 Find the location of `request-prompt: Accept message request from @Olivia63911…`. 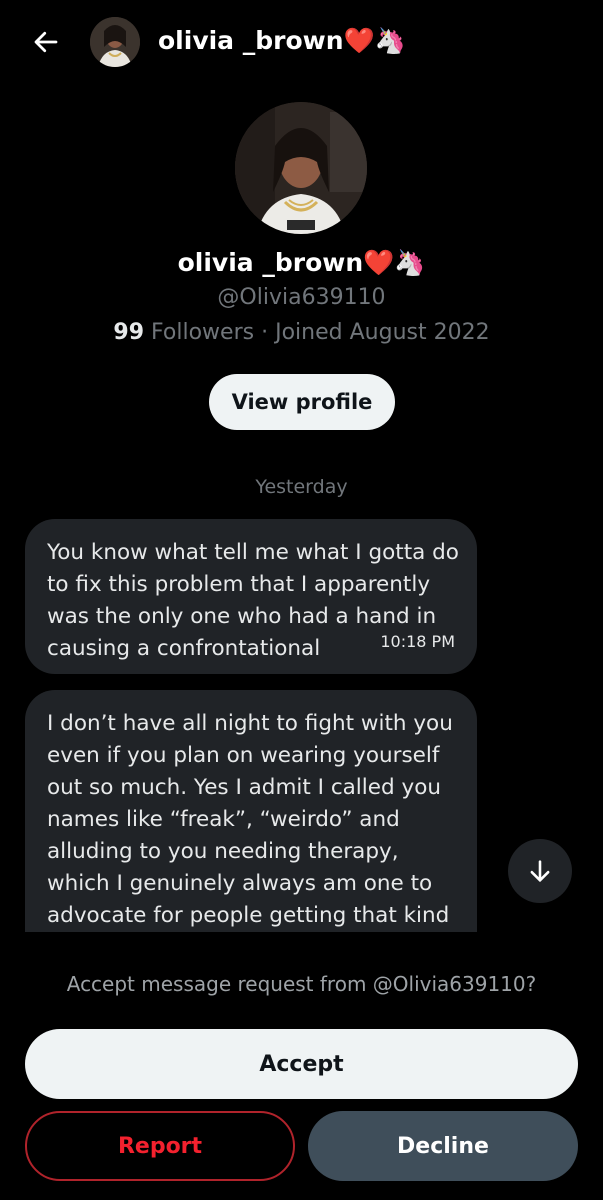

request-prompt: Accept message request from @Olivia63911… is located at coordinates (301, 984).